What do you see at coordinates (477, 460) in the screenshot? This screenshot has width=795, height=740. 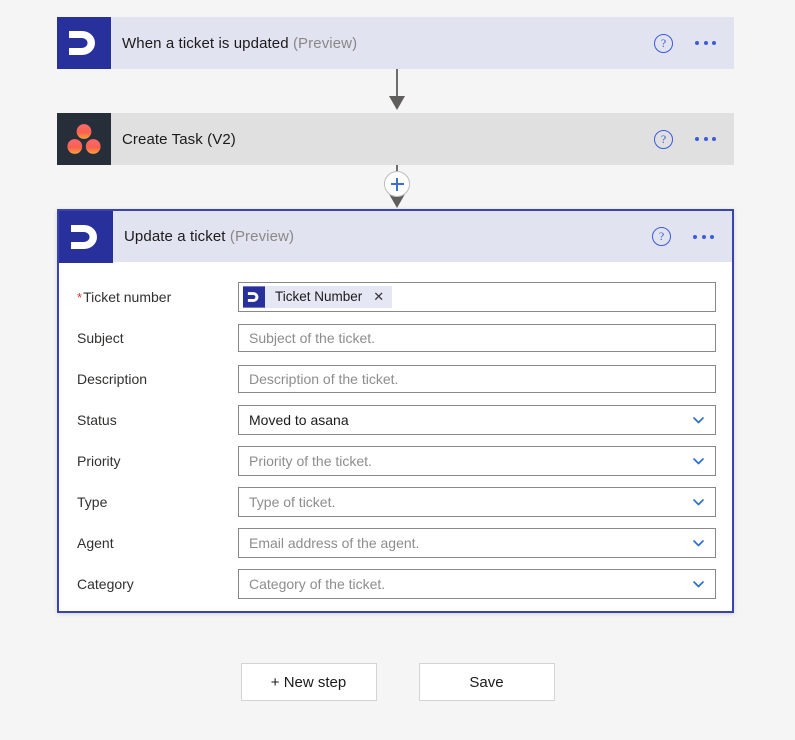 I see `priority-dropdown: Priority of the ticket.` at bounding box center [477, 460].